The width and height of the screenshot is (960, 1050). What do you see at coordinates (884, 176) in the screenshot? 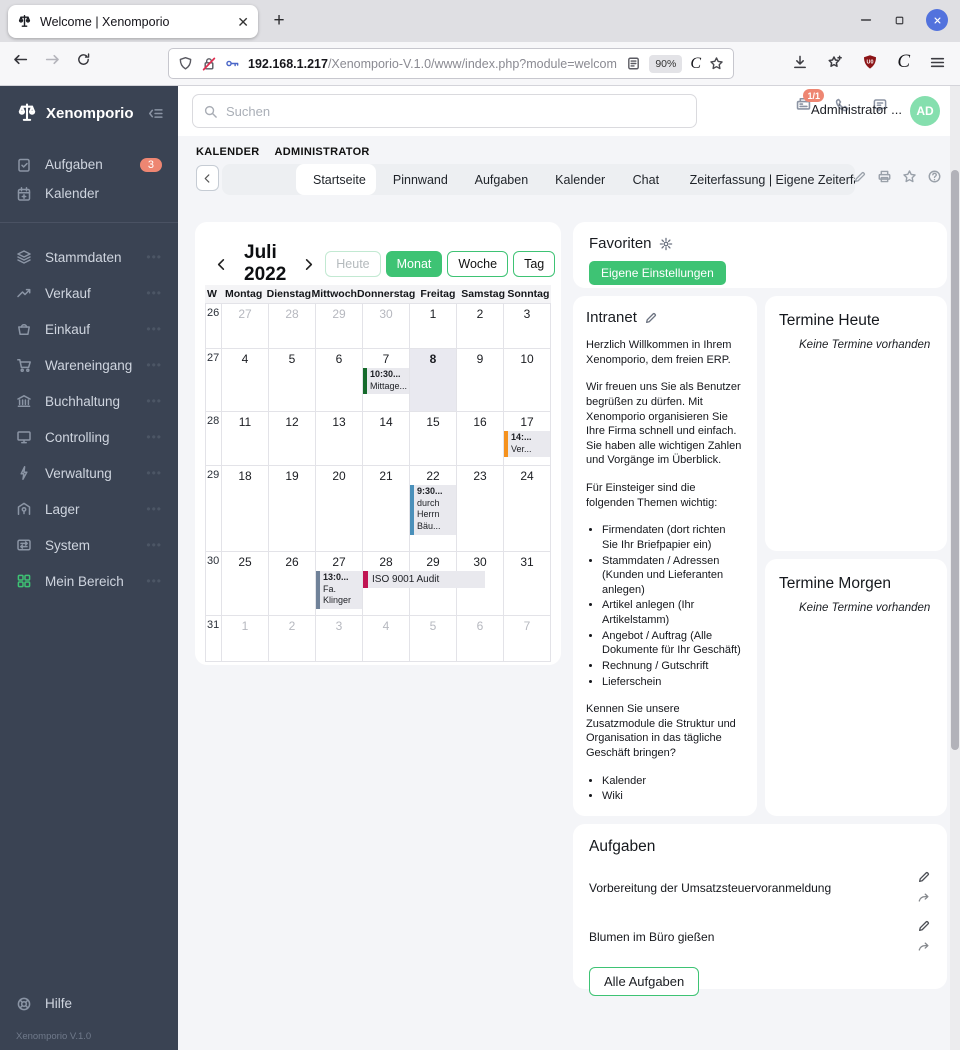
I see `print-icon` at bounding box center [884, 176].